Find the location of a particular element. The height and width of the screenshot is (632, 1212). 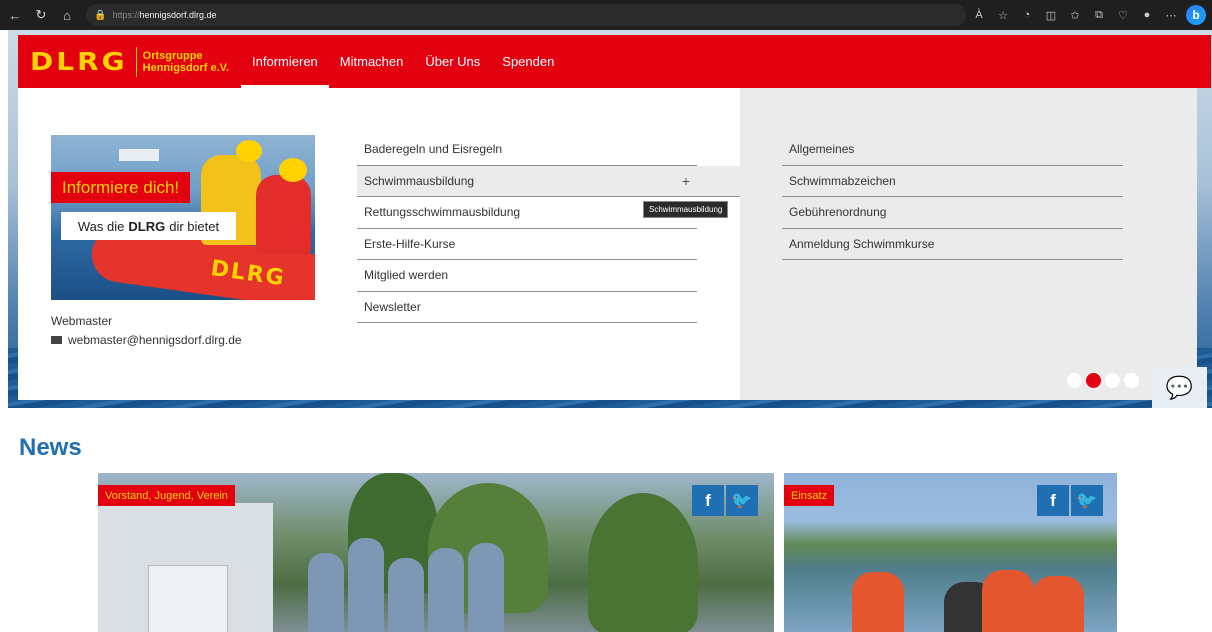

url-host: hennigsdorf.dlrg.de is located at coordinates (178, 15).